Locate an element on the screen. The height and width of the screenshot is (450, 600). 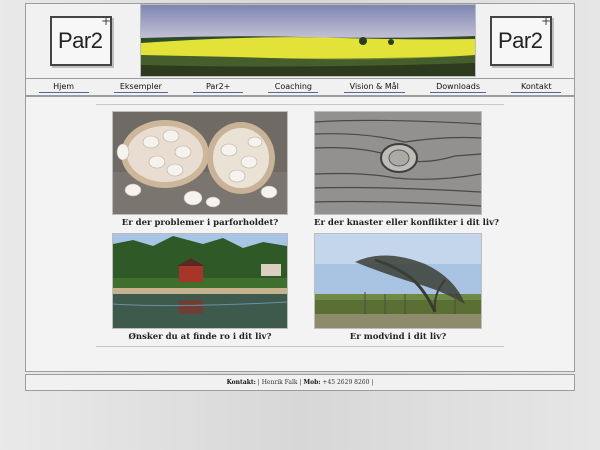
lake-cabin-image is located at coordinates (200, 281).